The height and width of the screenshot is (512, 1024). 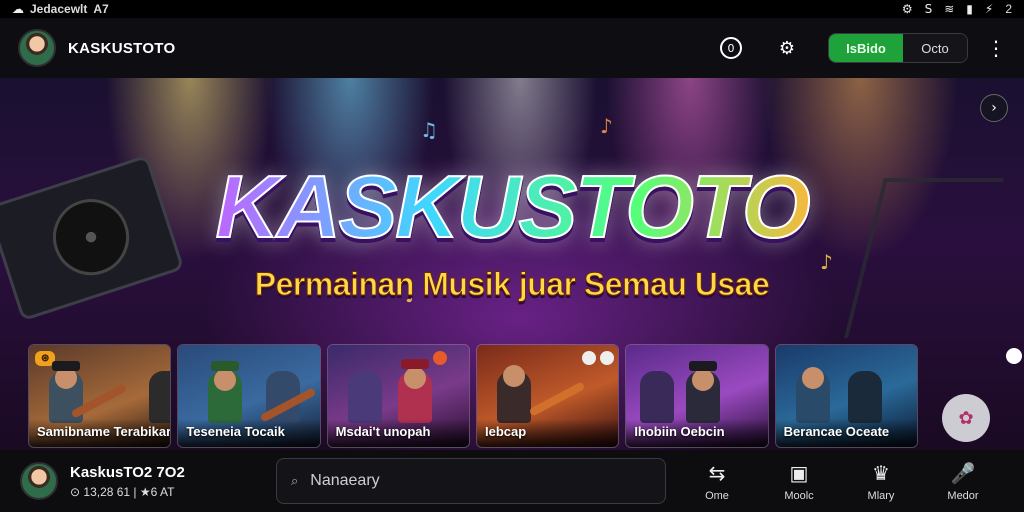 I want to click on music-note-icon: ♫, so click(x=429, y=130).